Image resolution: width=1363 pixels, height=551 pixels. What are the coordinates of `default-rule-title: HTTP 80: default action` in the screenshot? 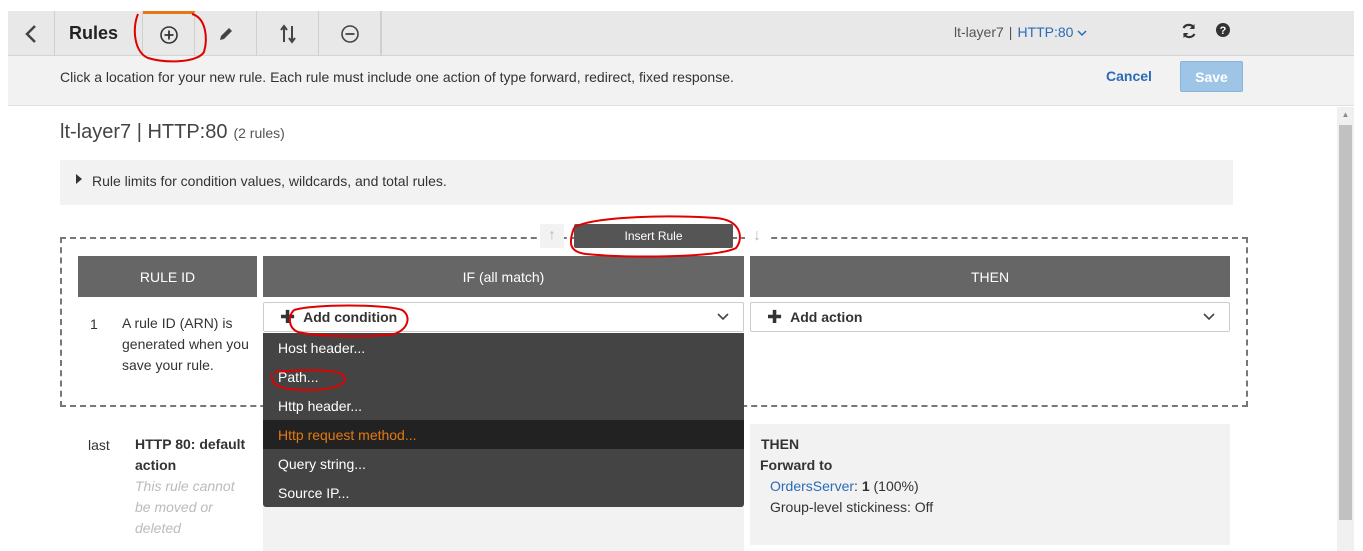 It's located at (190, 454).